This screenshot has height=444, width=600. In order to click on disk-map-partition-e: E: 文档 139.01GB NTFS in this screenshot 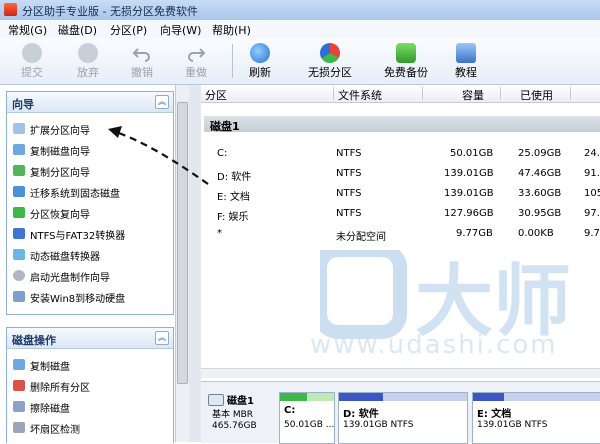, I will do `click(536, 418)`.